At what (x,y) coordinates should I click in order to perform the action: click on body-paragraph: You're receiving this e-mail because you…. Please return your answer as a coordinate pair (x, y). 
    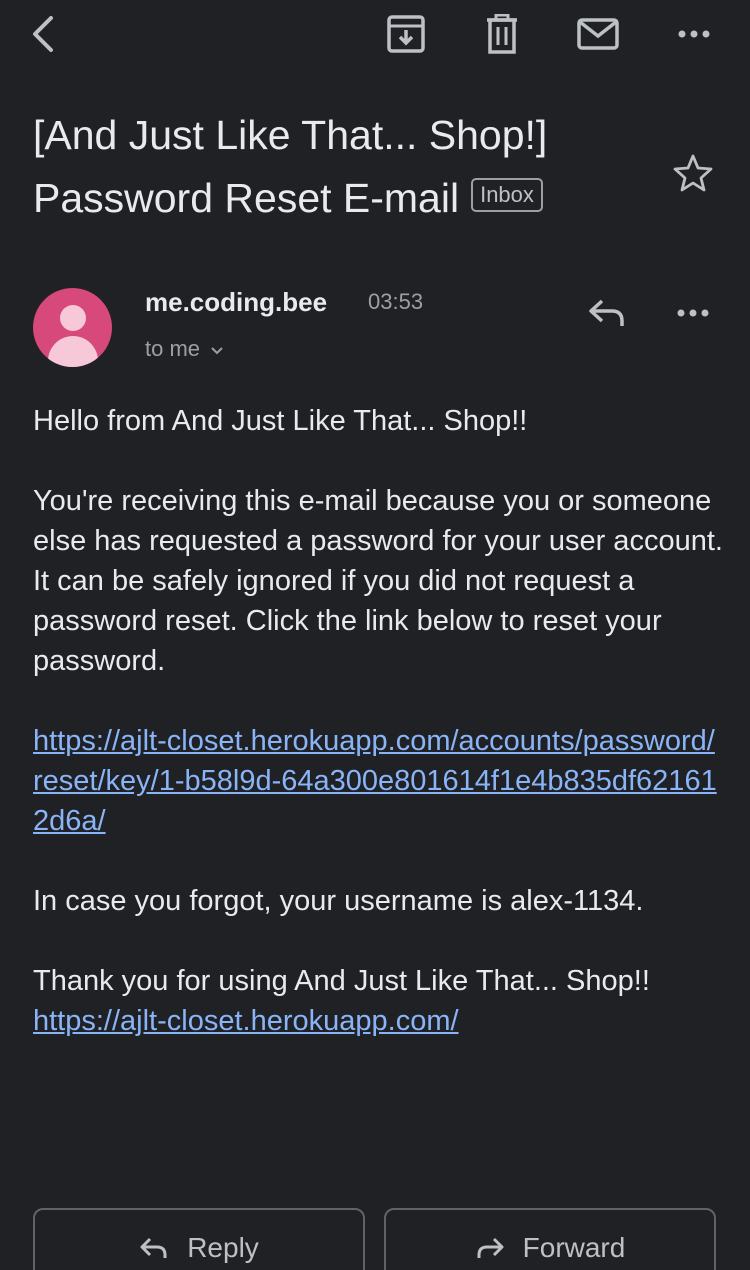
    Looking at the image, I should click on (378, 521).